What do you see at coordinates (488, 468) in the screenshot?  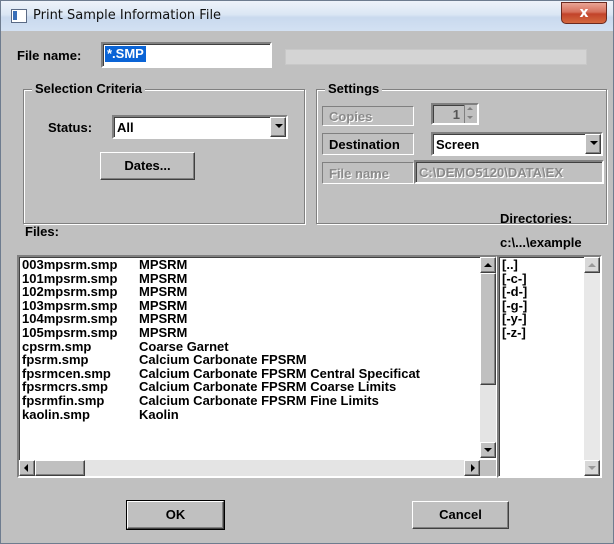 I see `scroll-corner` at bounding box center [488, 468].